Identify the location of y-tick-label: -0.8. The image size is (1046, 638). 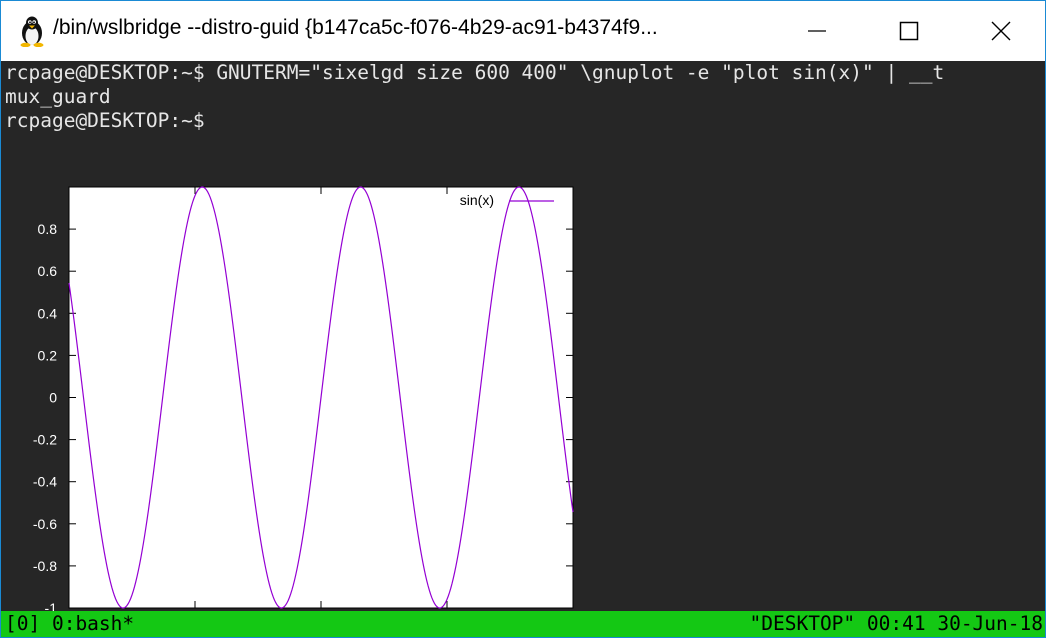
(45, 566).